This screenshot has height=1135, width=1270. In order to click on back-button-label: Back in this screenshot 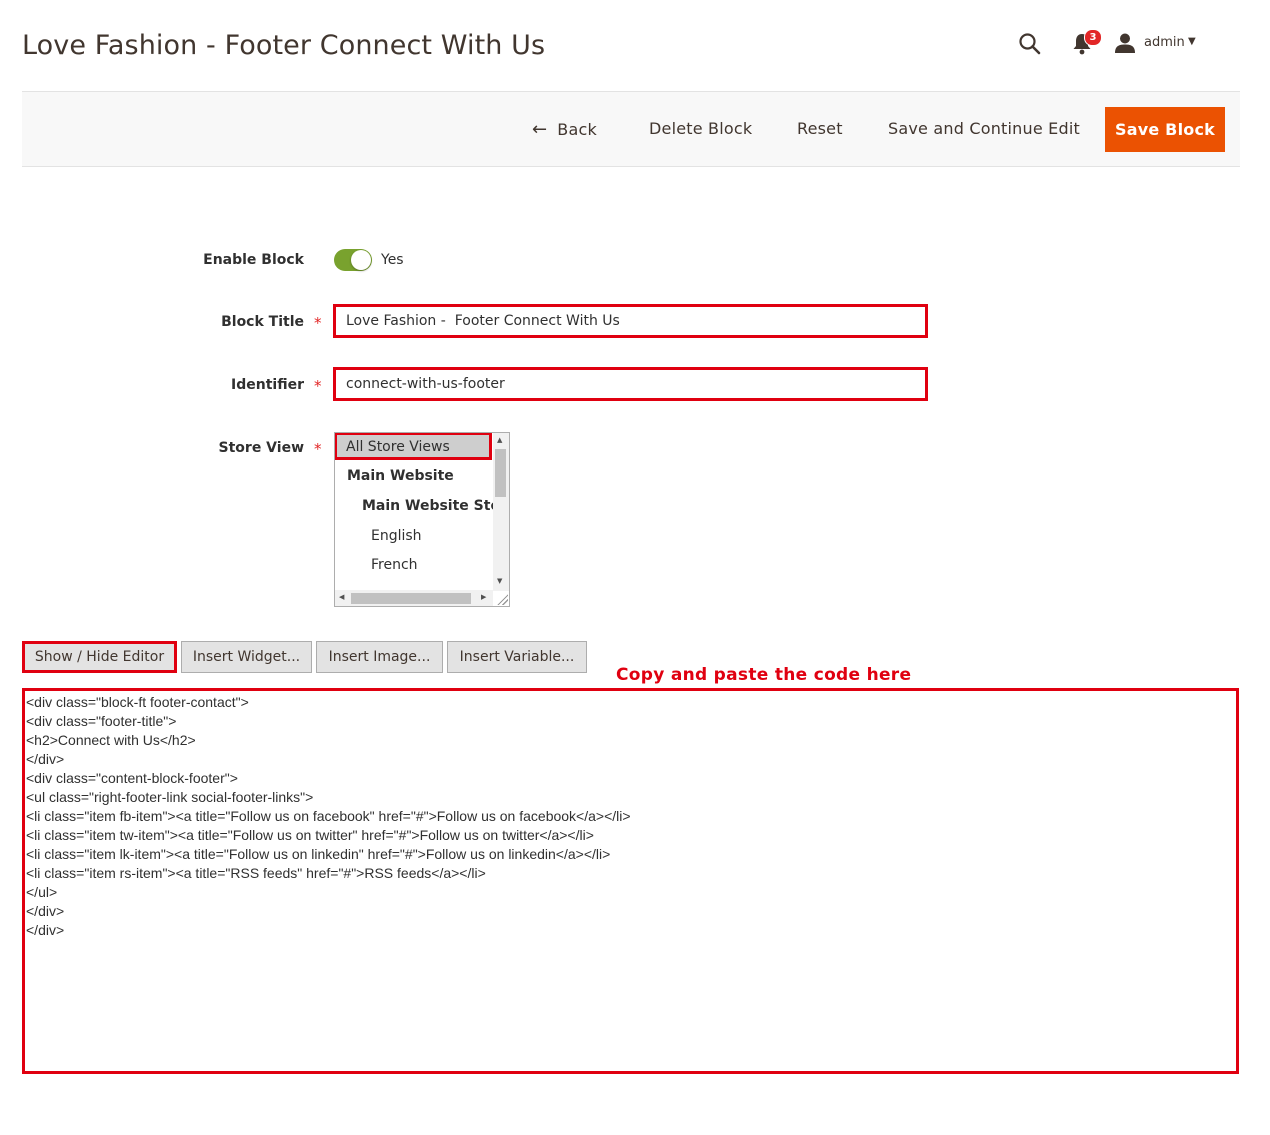, I will do `click(577, 129)`.